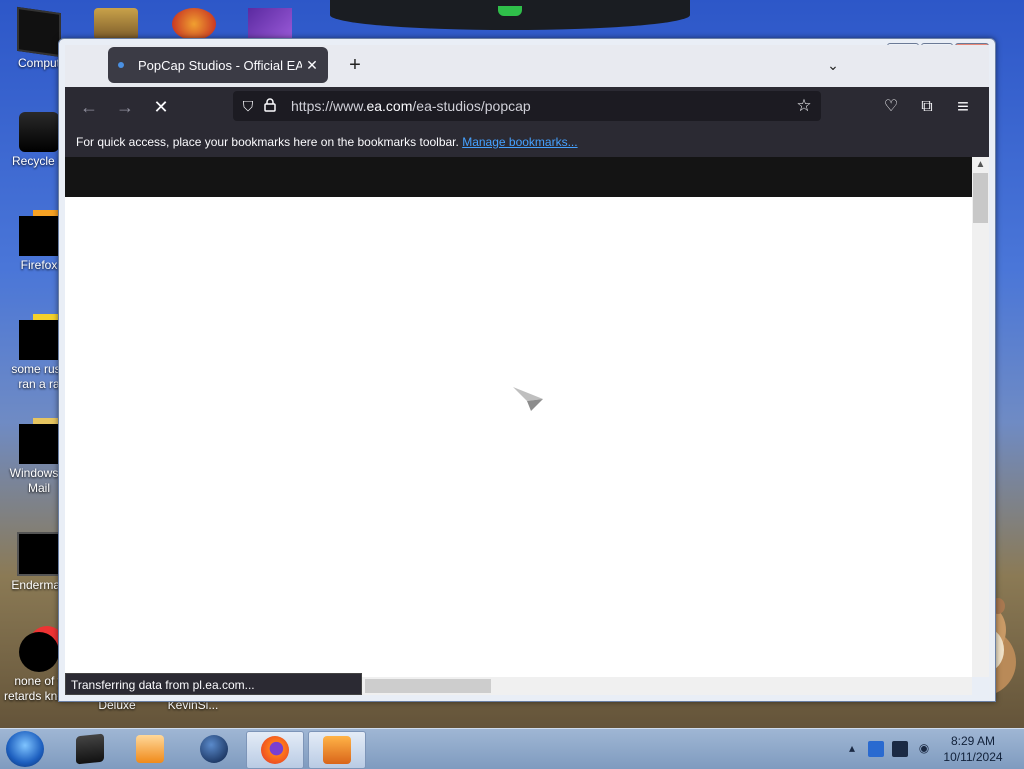 The image size is (1024, 769). What do you see at coordinates (973, 741) in the screenshot?
I see `clock-time: 8:29 AM` at bounding box center [973, 741].